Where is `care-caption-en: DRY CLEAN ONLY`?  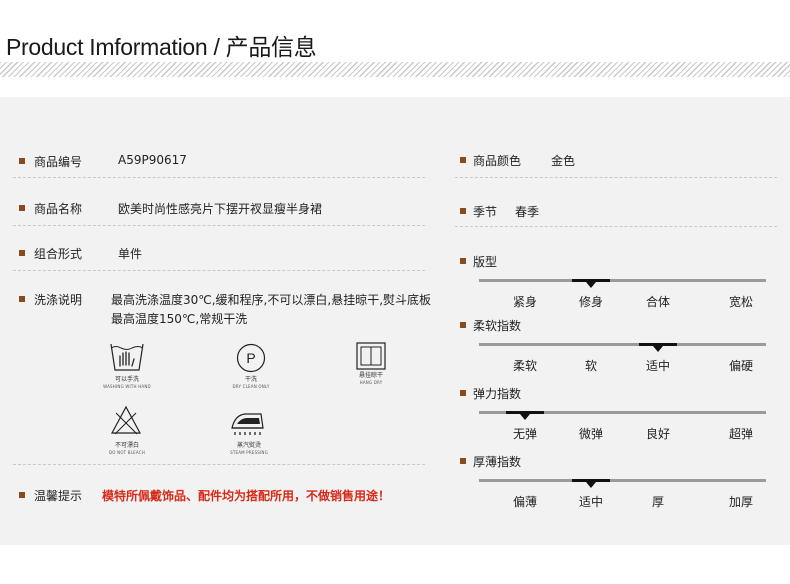 care-caption-en: DRY CLEAN ONLY is located at coordinates (251, 386).